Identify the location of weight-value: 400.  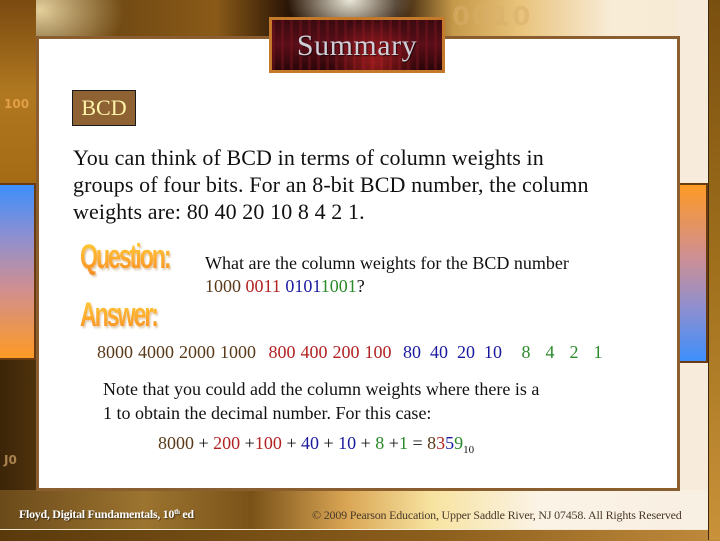
(314, 352).